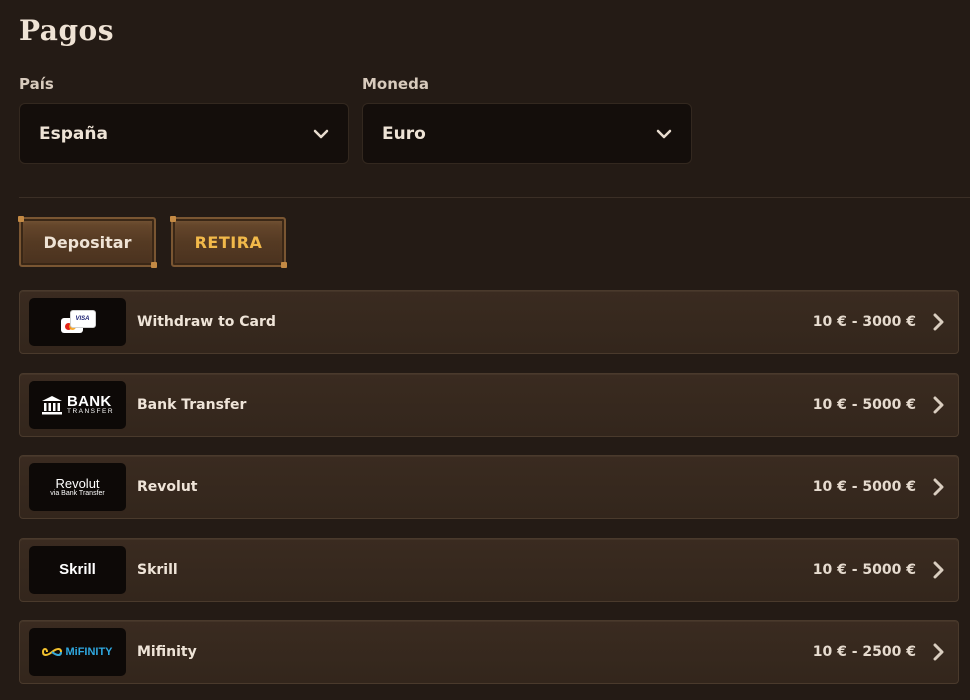 The width and height of the screenshot is (970, 700). I want to click on country-select: España, so click(184, 133).